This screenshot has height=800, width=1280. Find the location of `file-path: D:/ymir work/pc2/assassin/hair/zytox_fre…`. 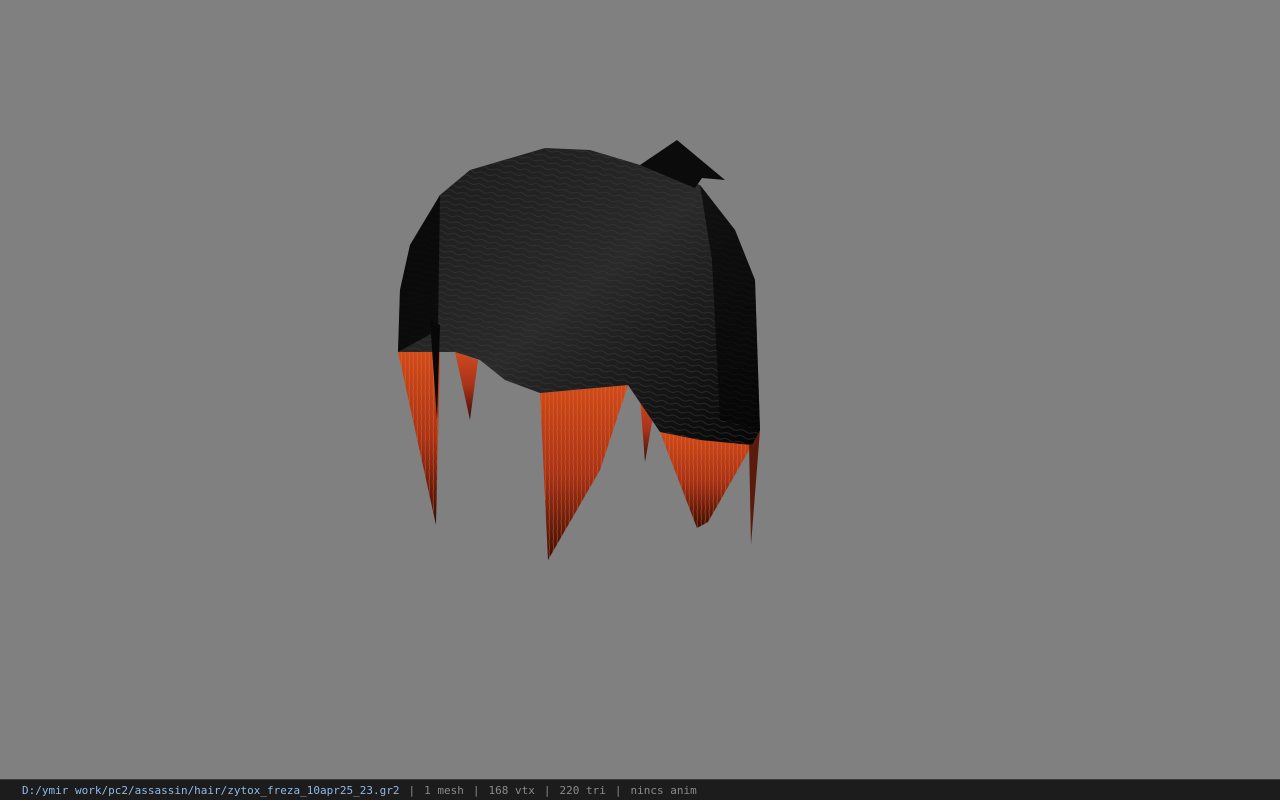

file-path: D:/ymir work/pc2/assassin/hair/zytox_fre… is located at coordinates (211, 790).